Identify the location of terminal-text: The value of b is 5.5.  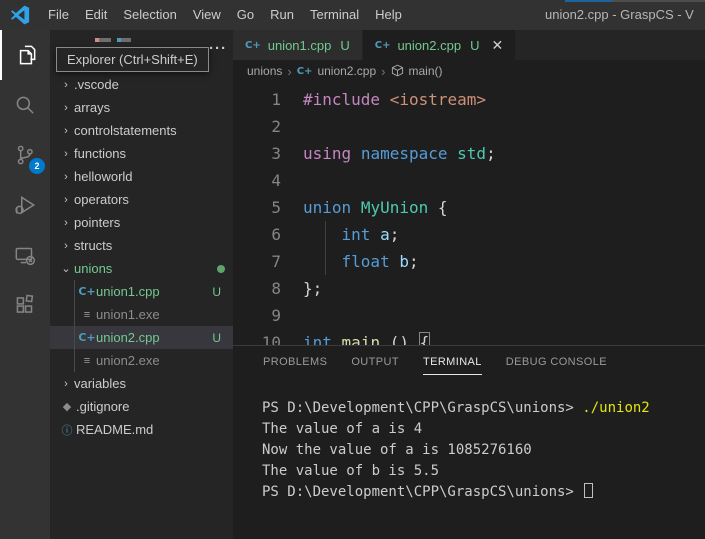
(351, 471).